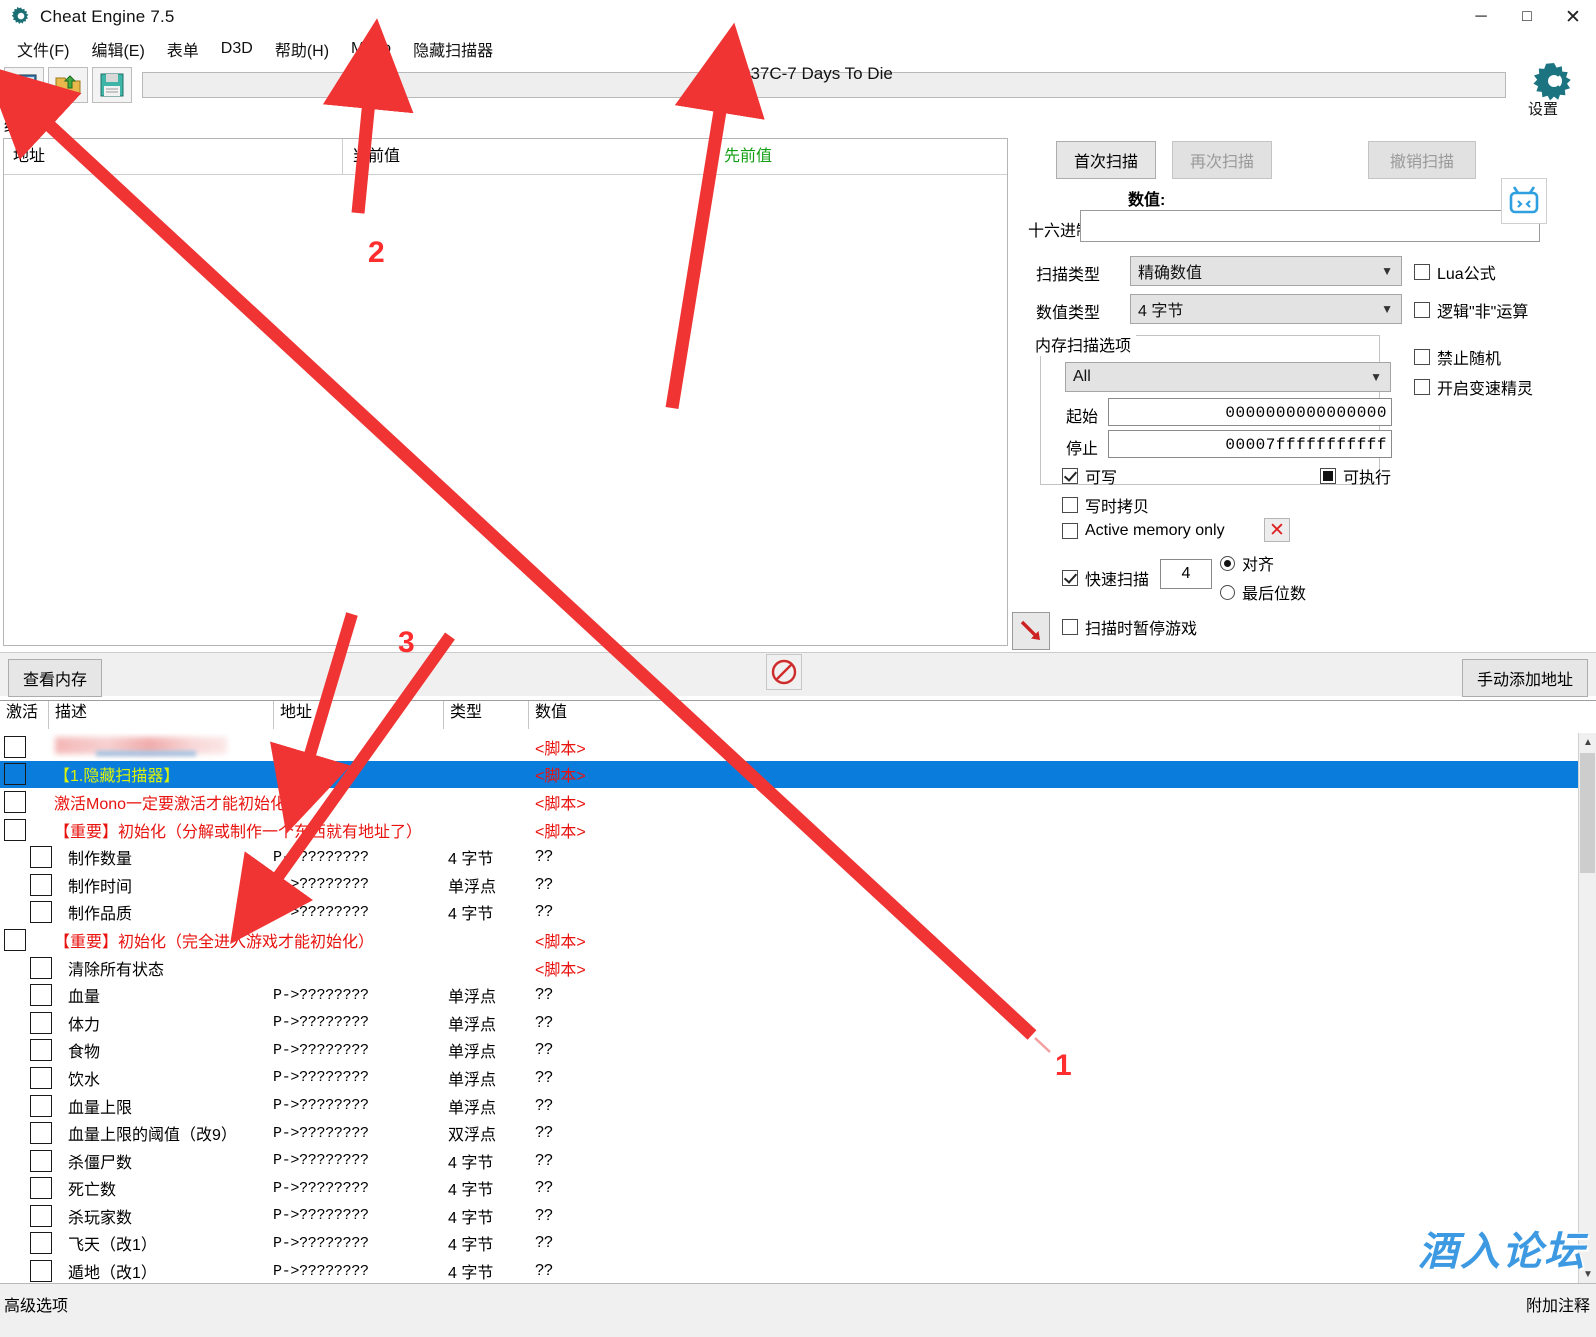 This screenshot has width=1596, height=1337. I want to click on executable-checkbox, so click(1328, 476).